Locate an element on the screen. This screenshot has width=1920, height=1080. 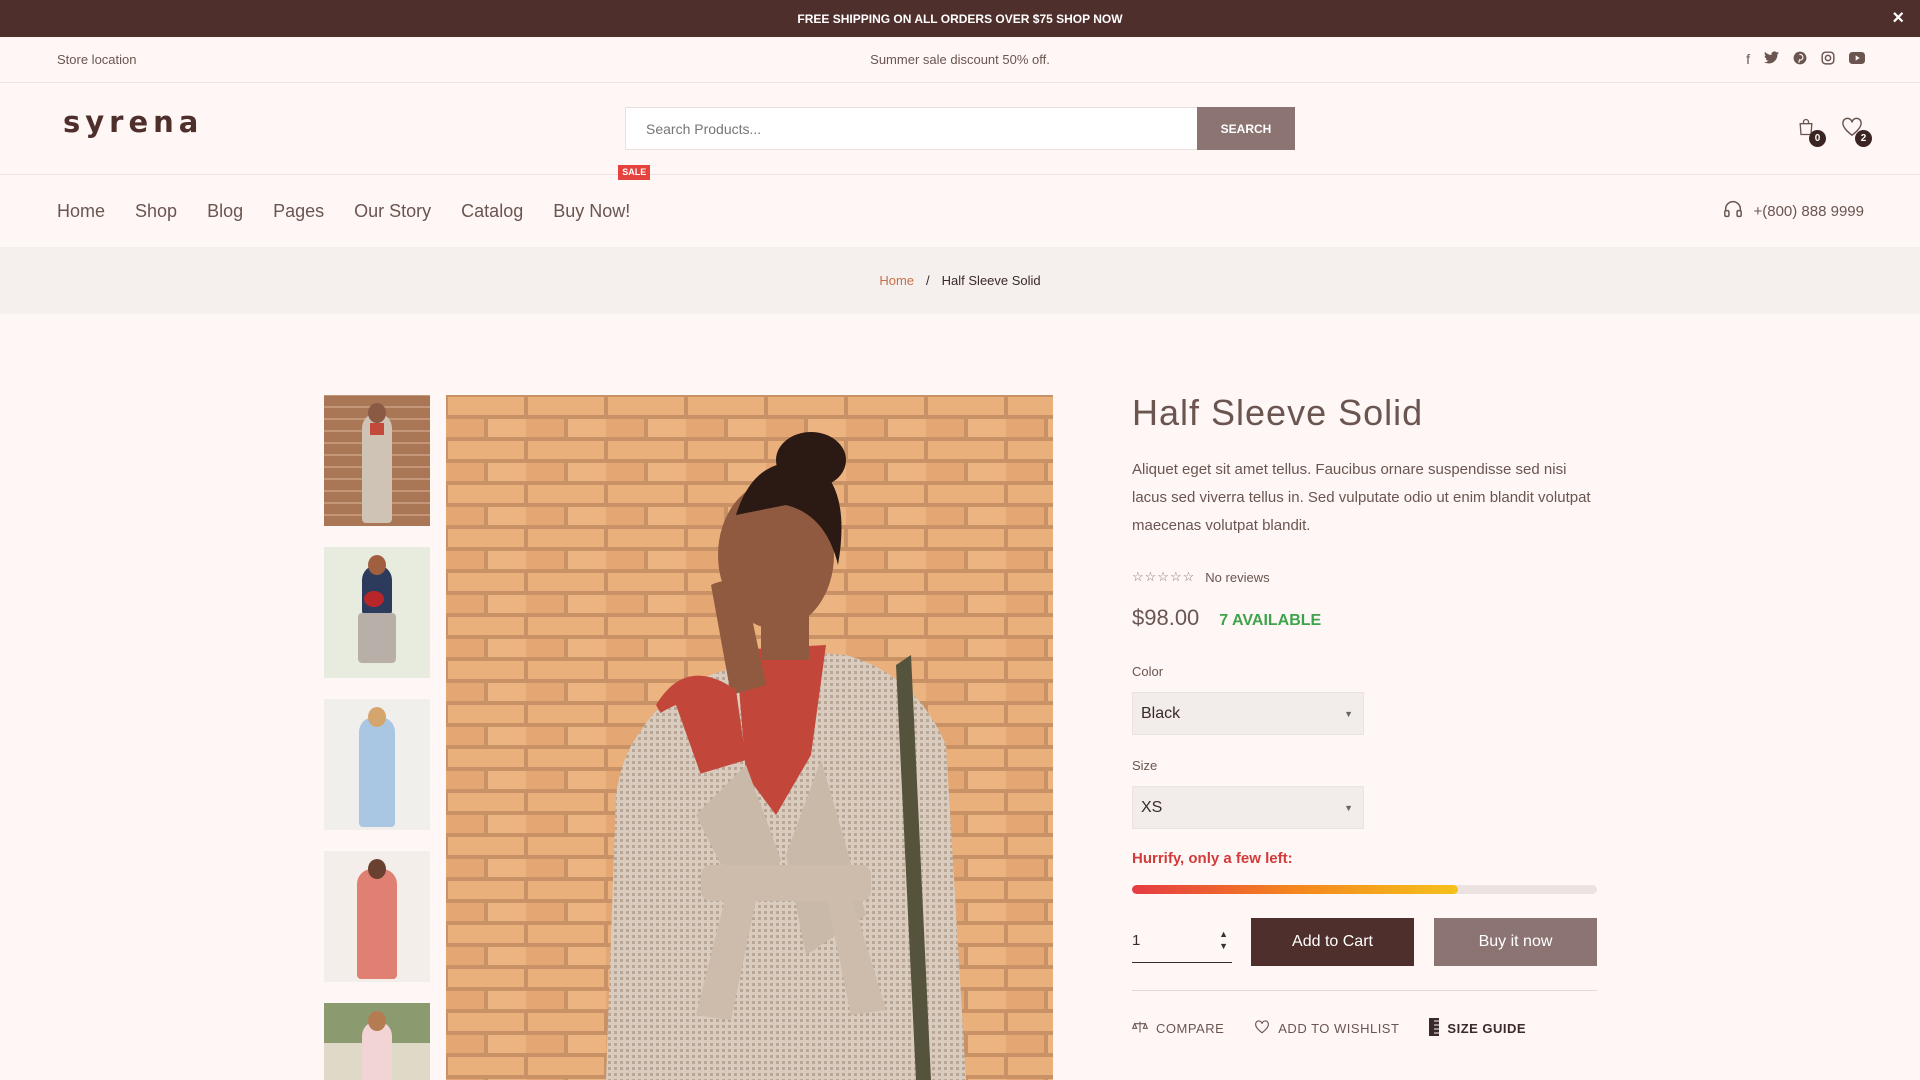
cart-count-badge: 0 is located at coordinates (1817, 138).